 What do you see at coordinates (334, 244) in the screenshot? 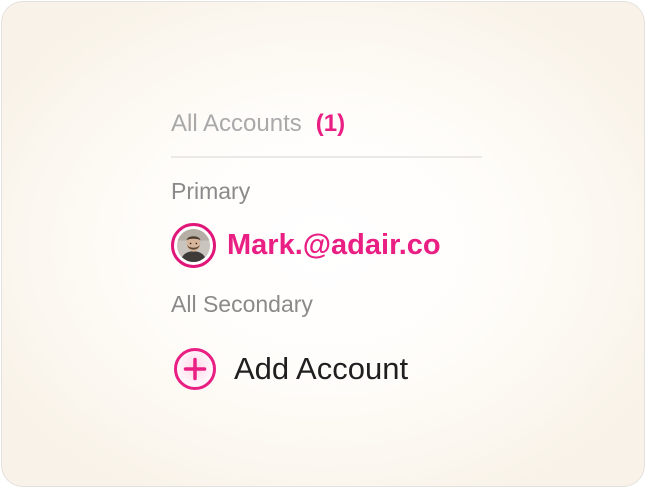
I see `primary-account-email: Mark.@adair.co` at bounding box center [334, 244].